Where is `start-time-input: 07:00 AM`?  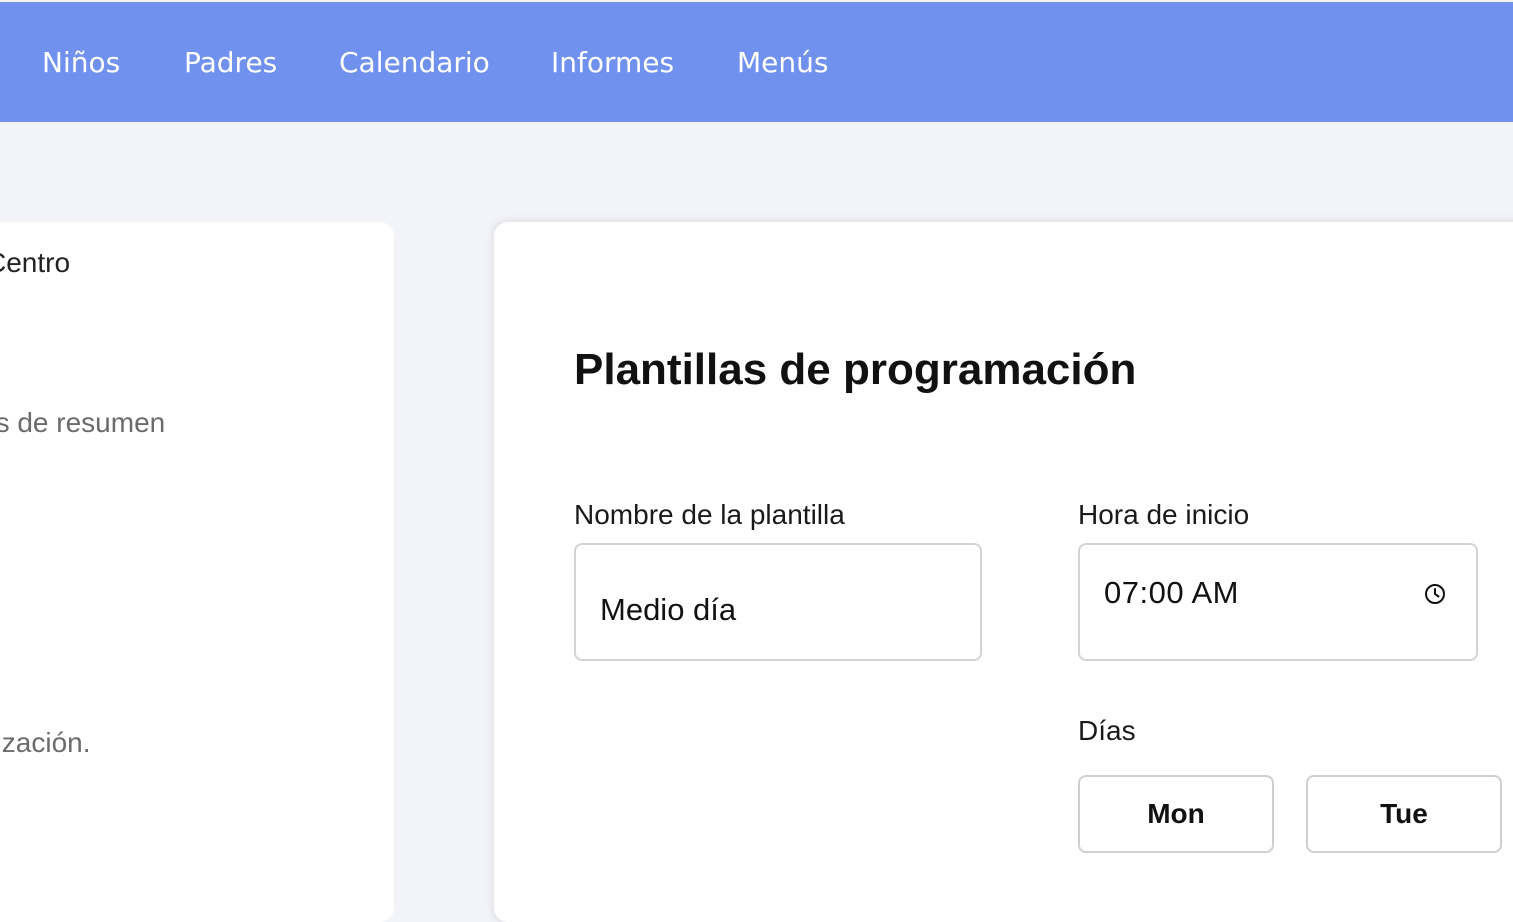
start-time-input: 07:00 AM is located at coordinates (1278, 602).